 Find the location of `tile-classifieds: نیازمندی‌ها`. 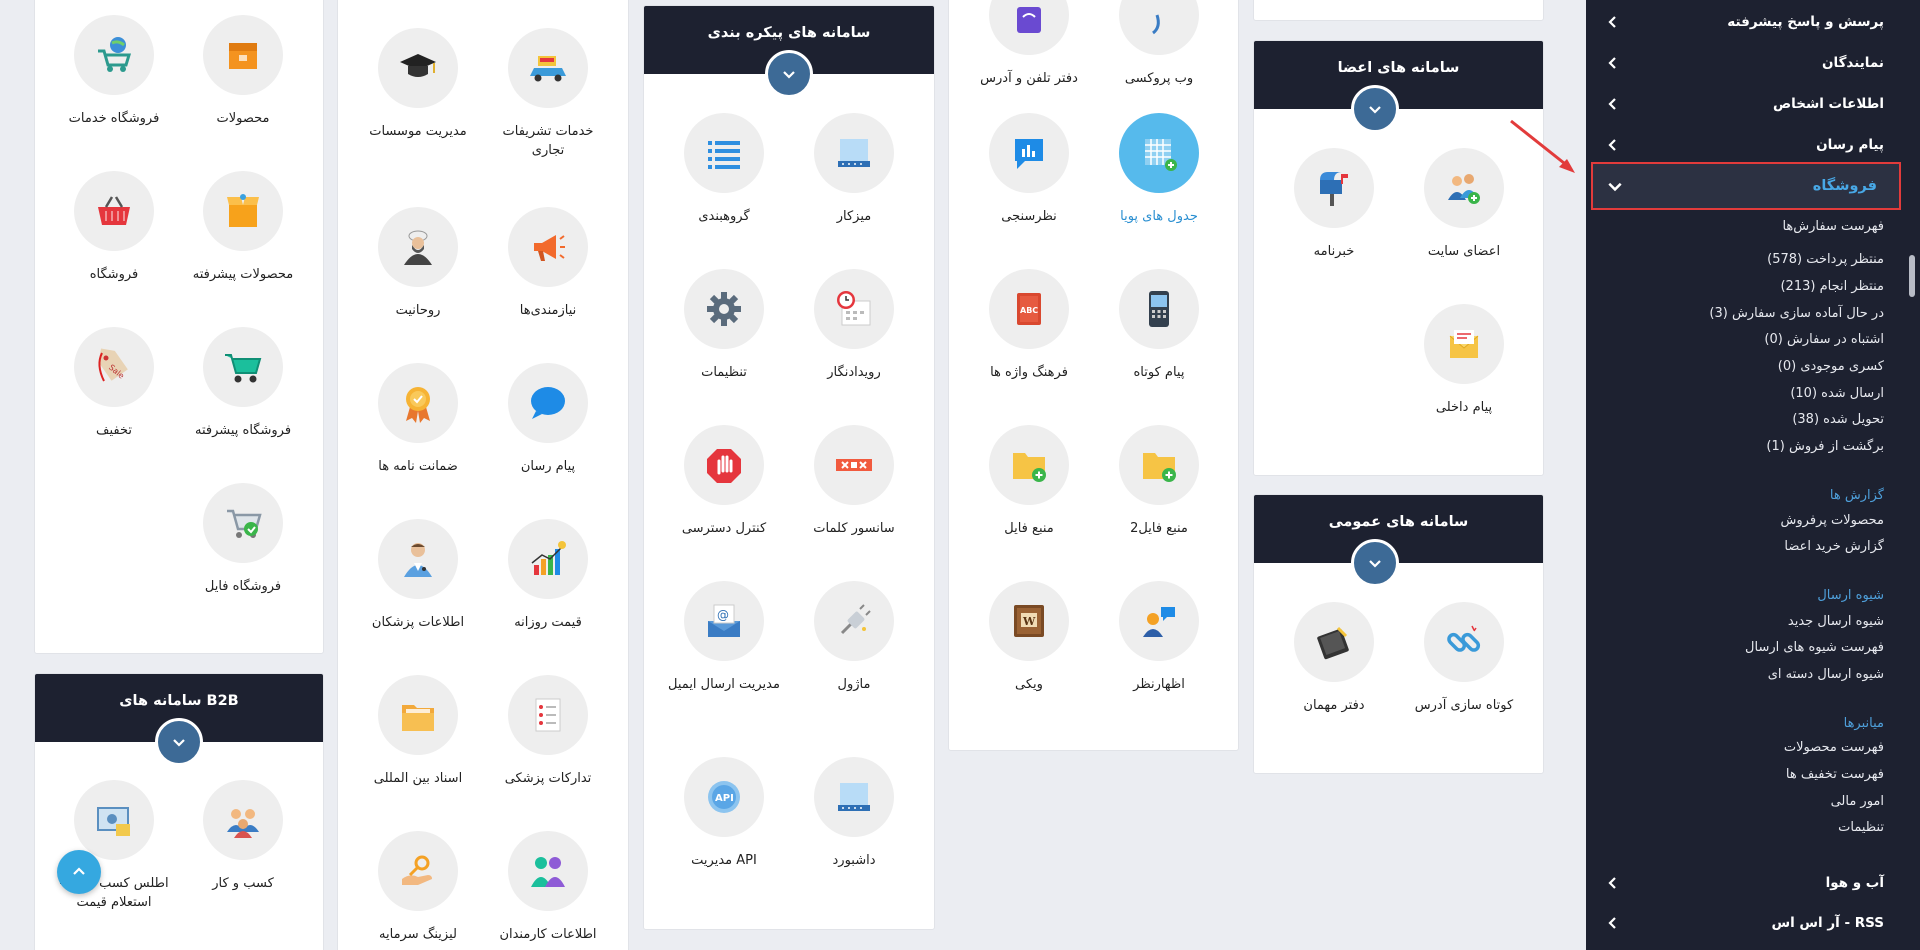

tile-classifieds: نیازمندی‌ها is located at coordinates (548, 263).